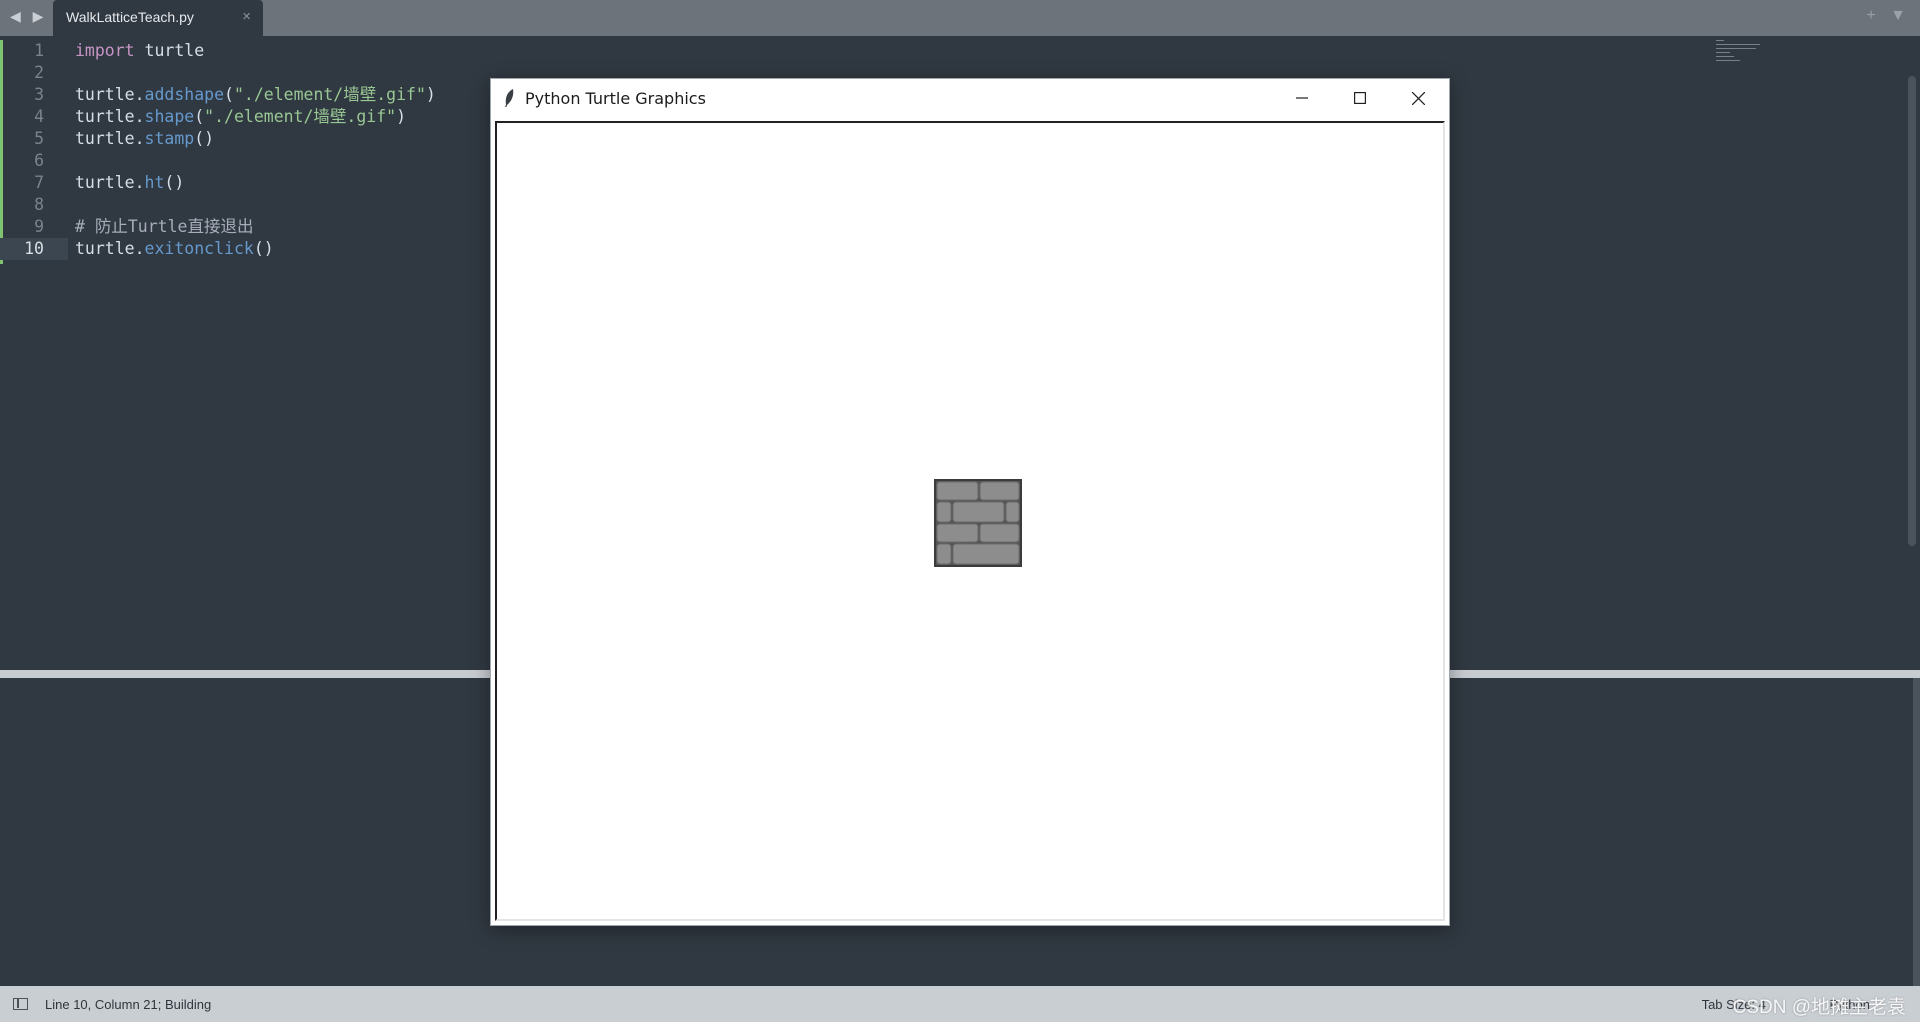  Describe the element at coordinates (128, 1004) in the screenshot. I see `status-position: Line 10, Column 21; Building` at that location.